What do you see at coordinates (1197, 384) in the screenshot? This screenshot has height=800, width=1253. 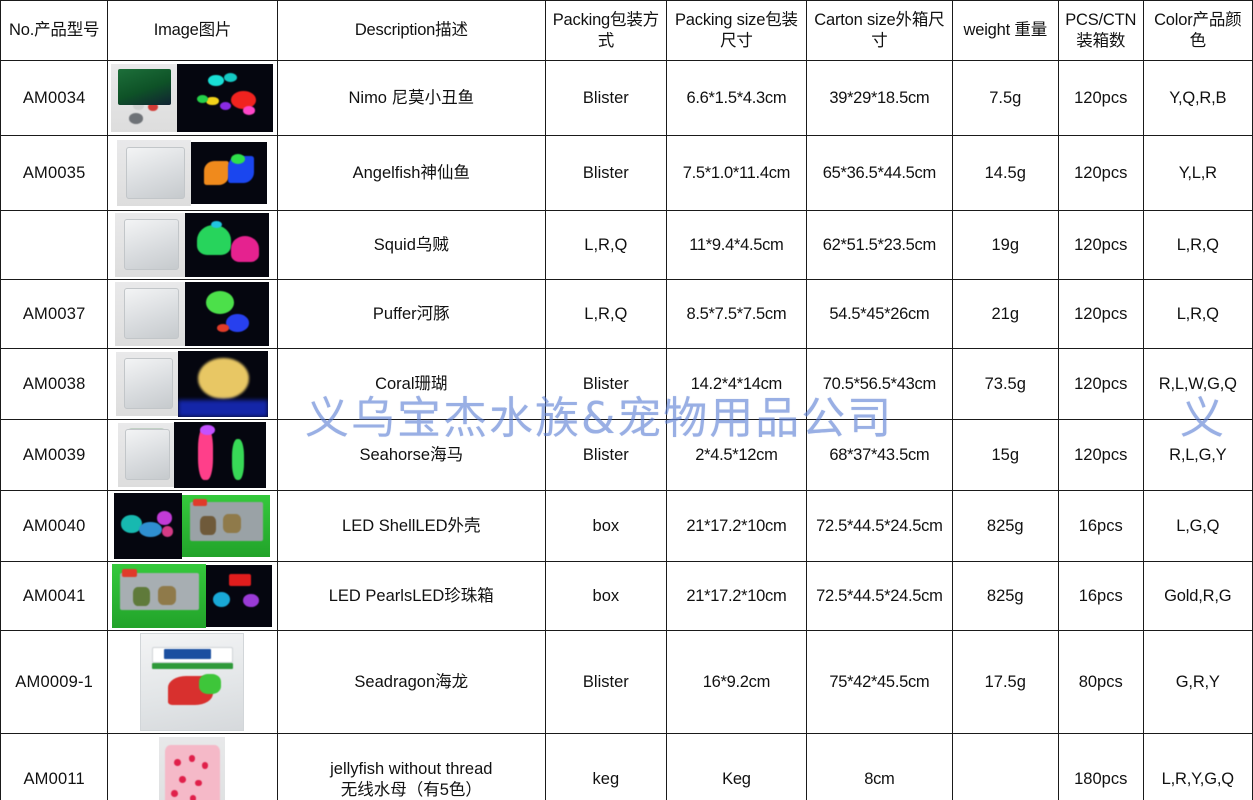 I see `cell-color: R,L,W,G,Q` at bounding box center [1197, 384].